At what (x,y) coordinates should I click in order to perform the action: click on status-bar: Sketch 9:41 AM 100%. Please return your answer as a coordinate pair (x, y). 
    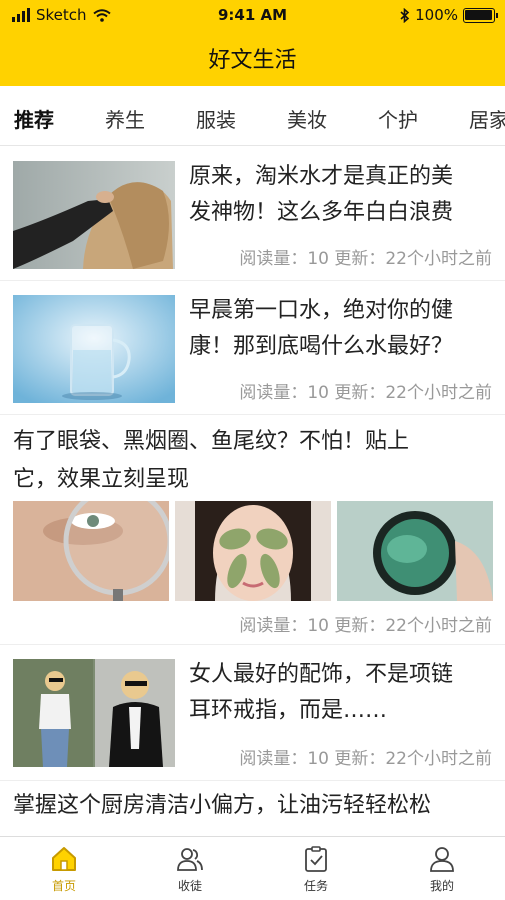
    Looking at the image, I should click on (252, 15).